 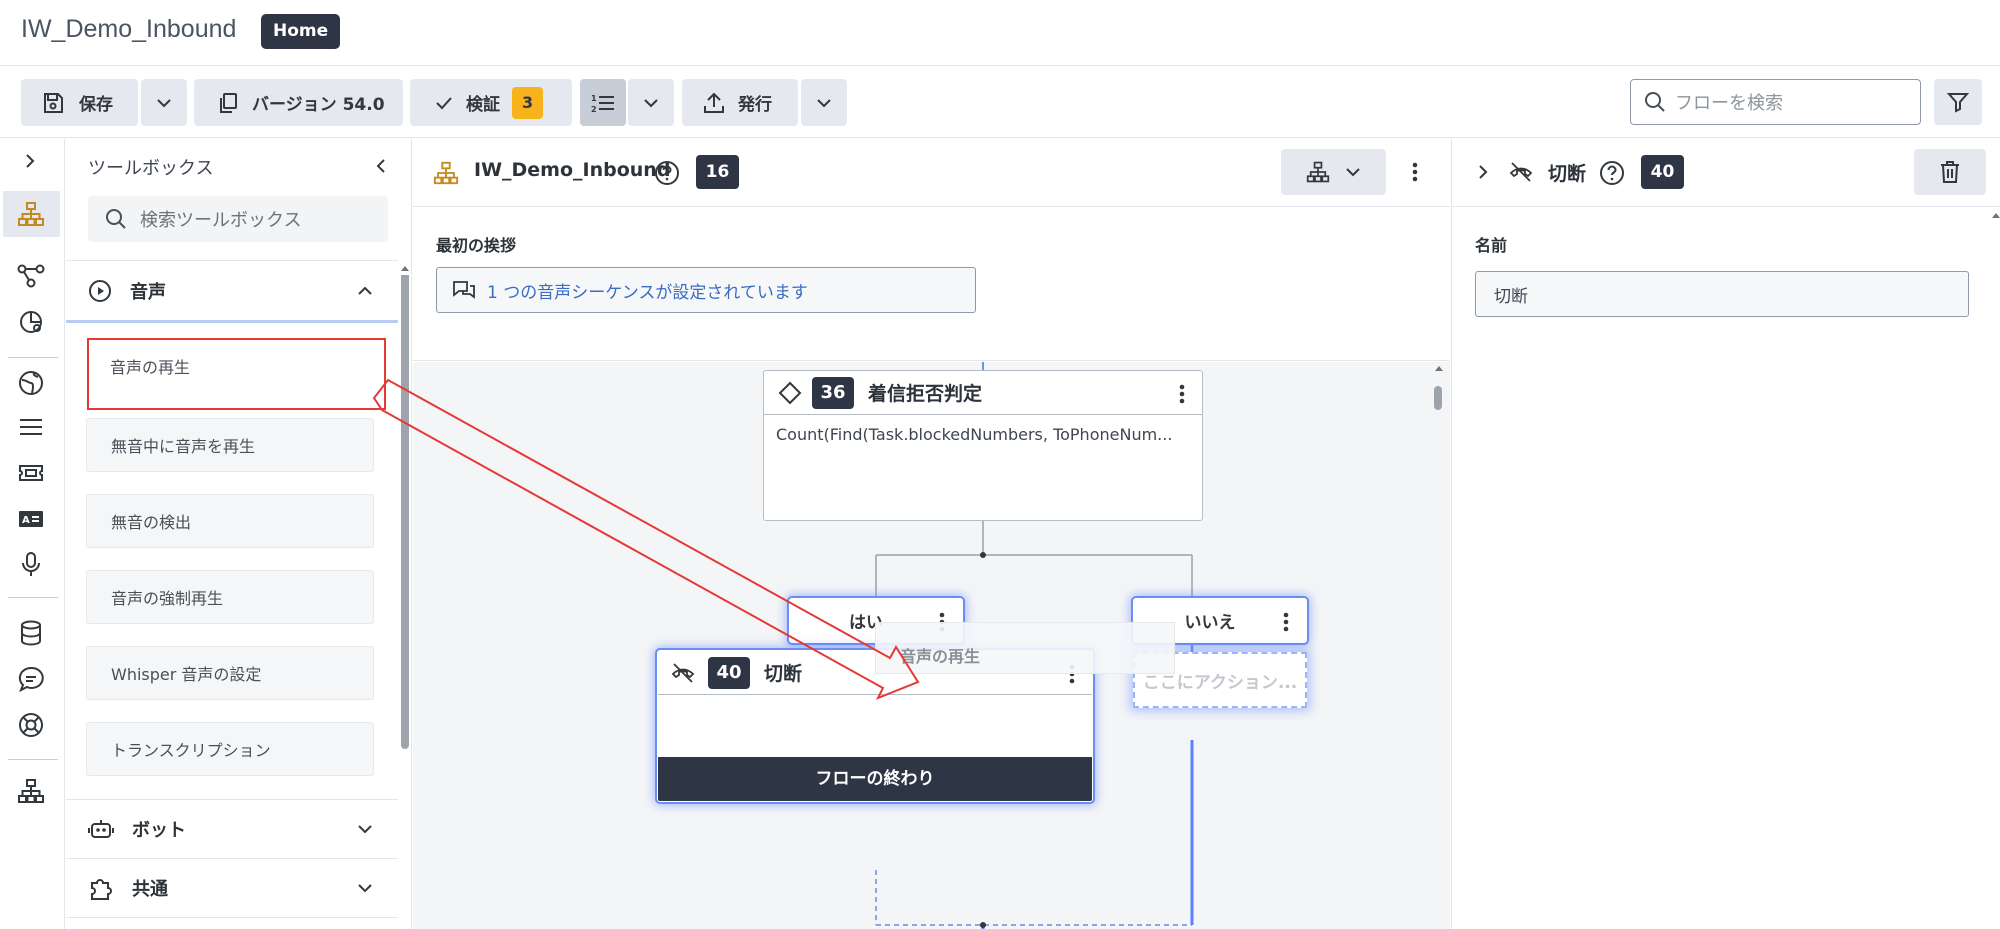 What do you see at coordinates (301, 31) in the screenshot?
I see `home-badge: Home` at bounding box center [301, 31].